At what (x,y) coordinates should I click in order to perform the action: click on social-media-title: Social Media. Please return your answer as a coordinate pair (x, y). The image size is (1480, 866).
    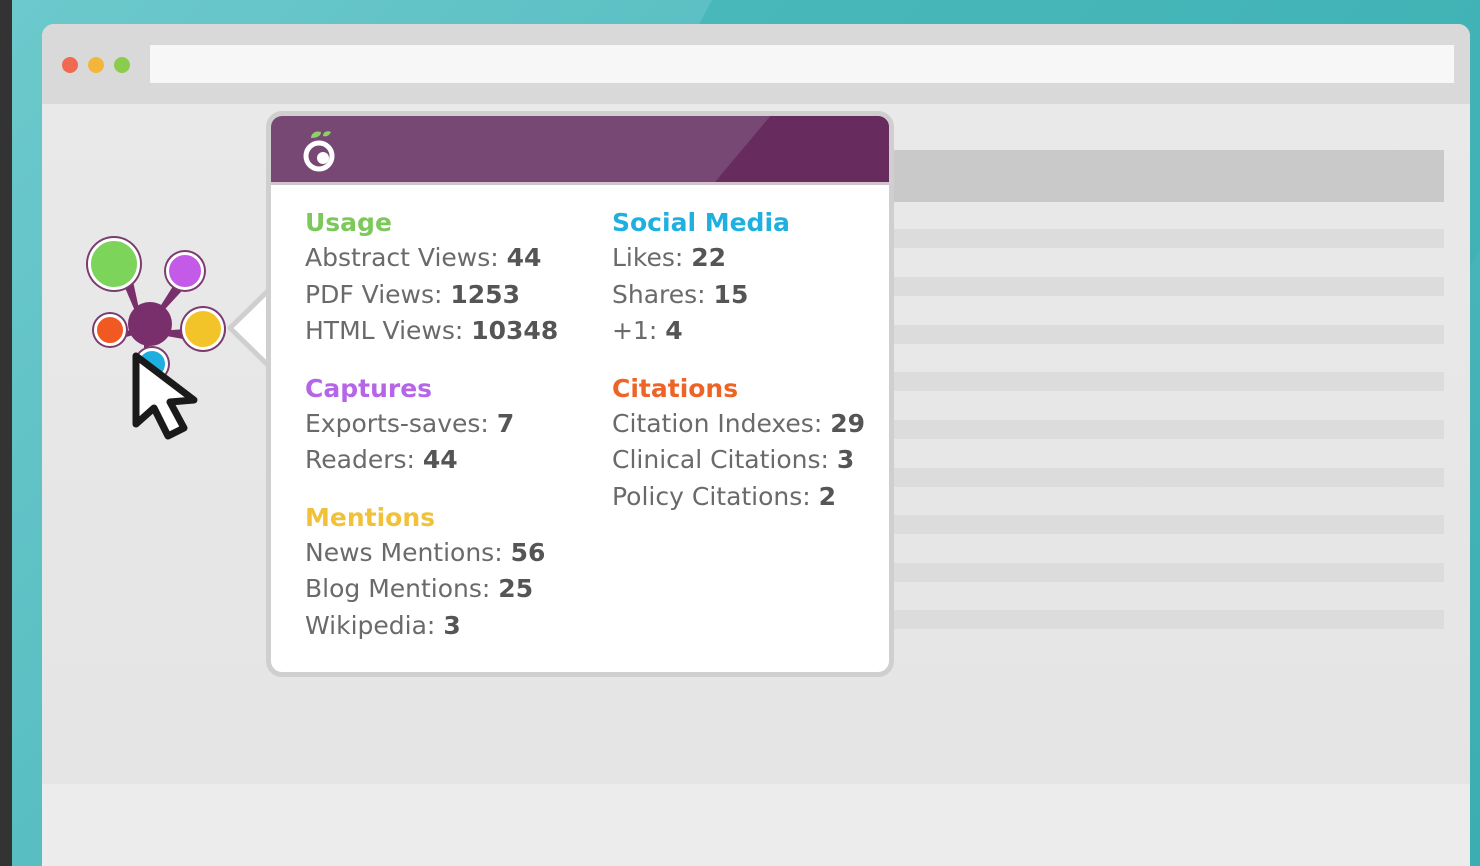
    Looking at the image, I should click on (701, 222).